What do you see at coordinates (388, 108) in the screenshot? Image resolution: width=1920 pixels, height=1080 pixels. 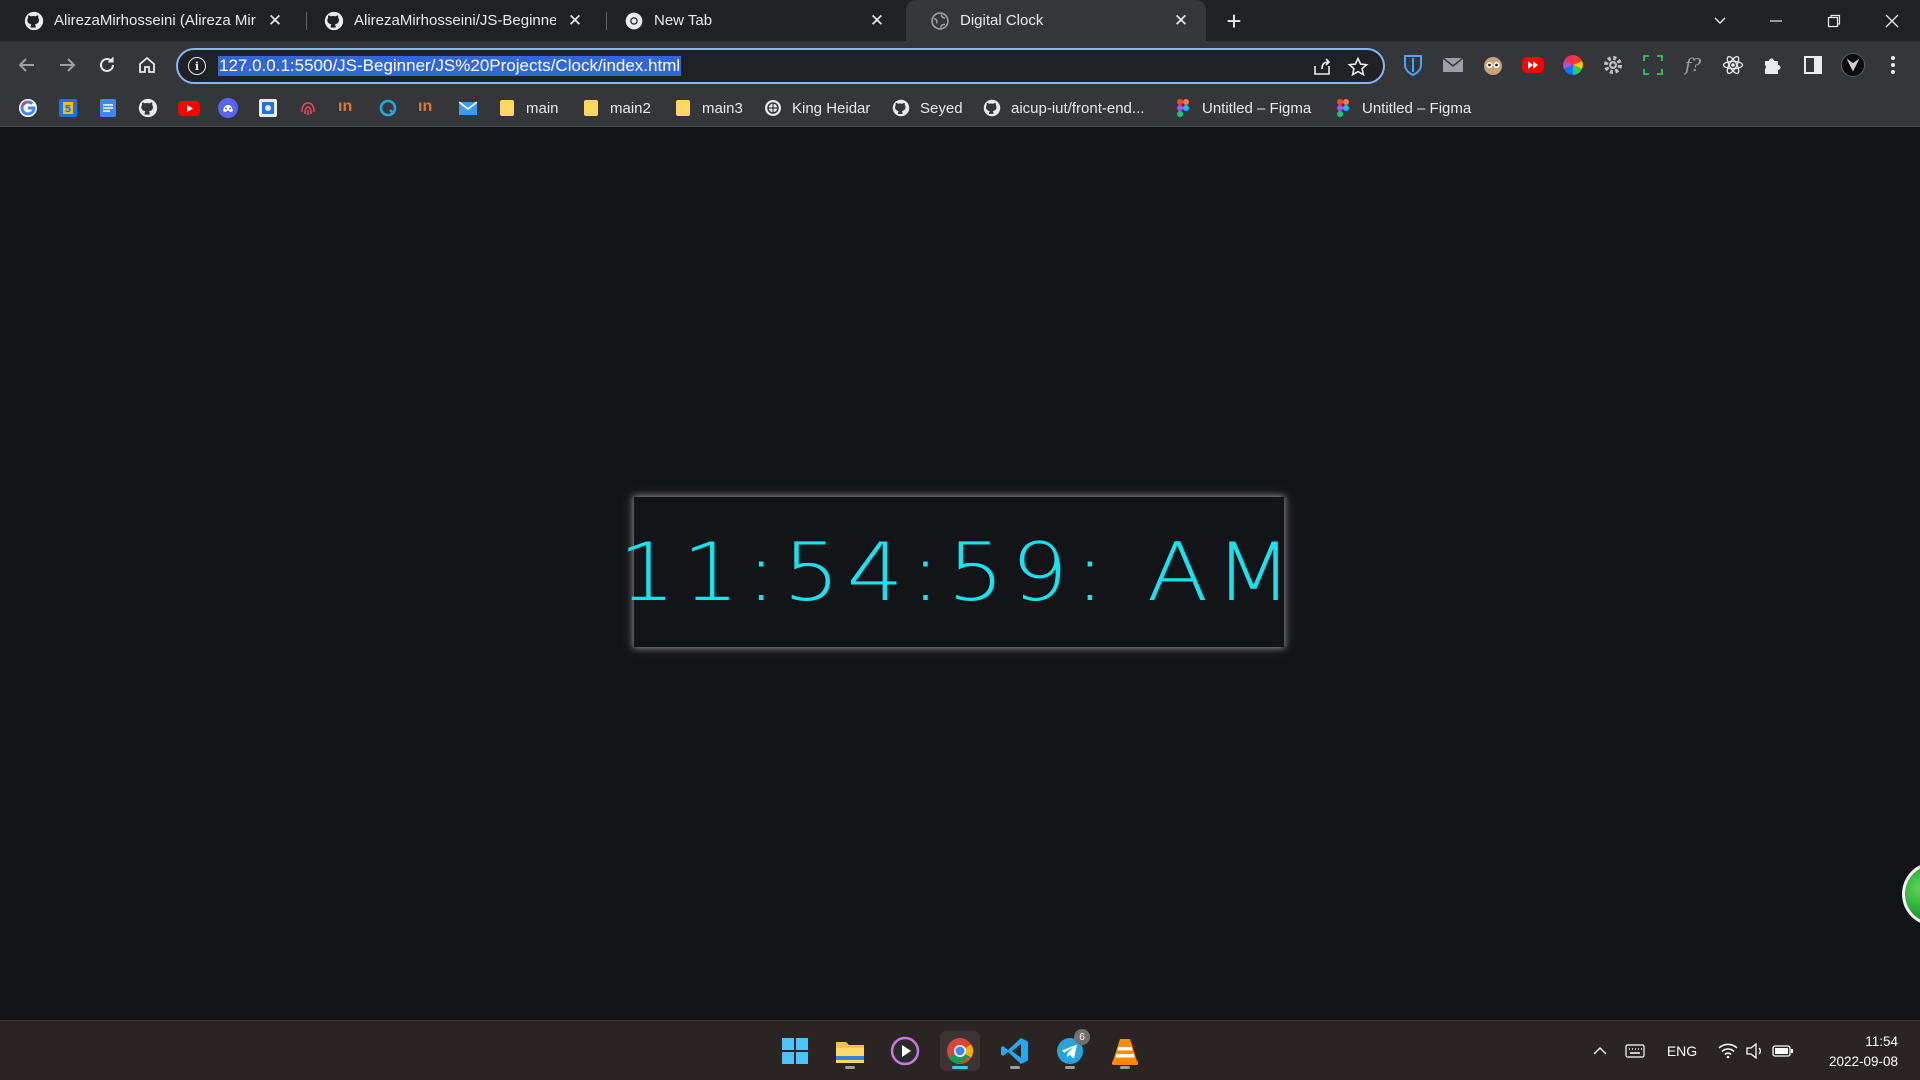 I see `q-icon` at bounding box center [388, 108].